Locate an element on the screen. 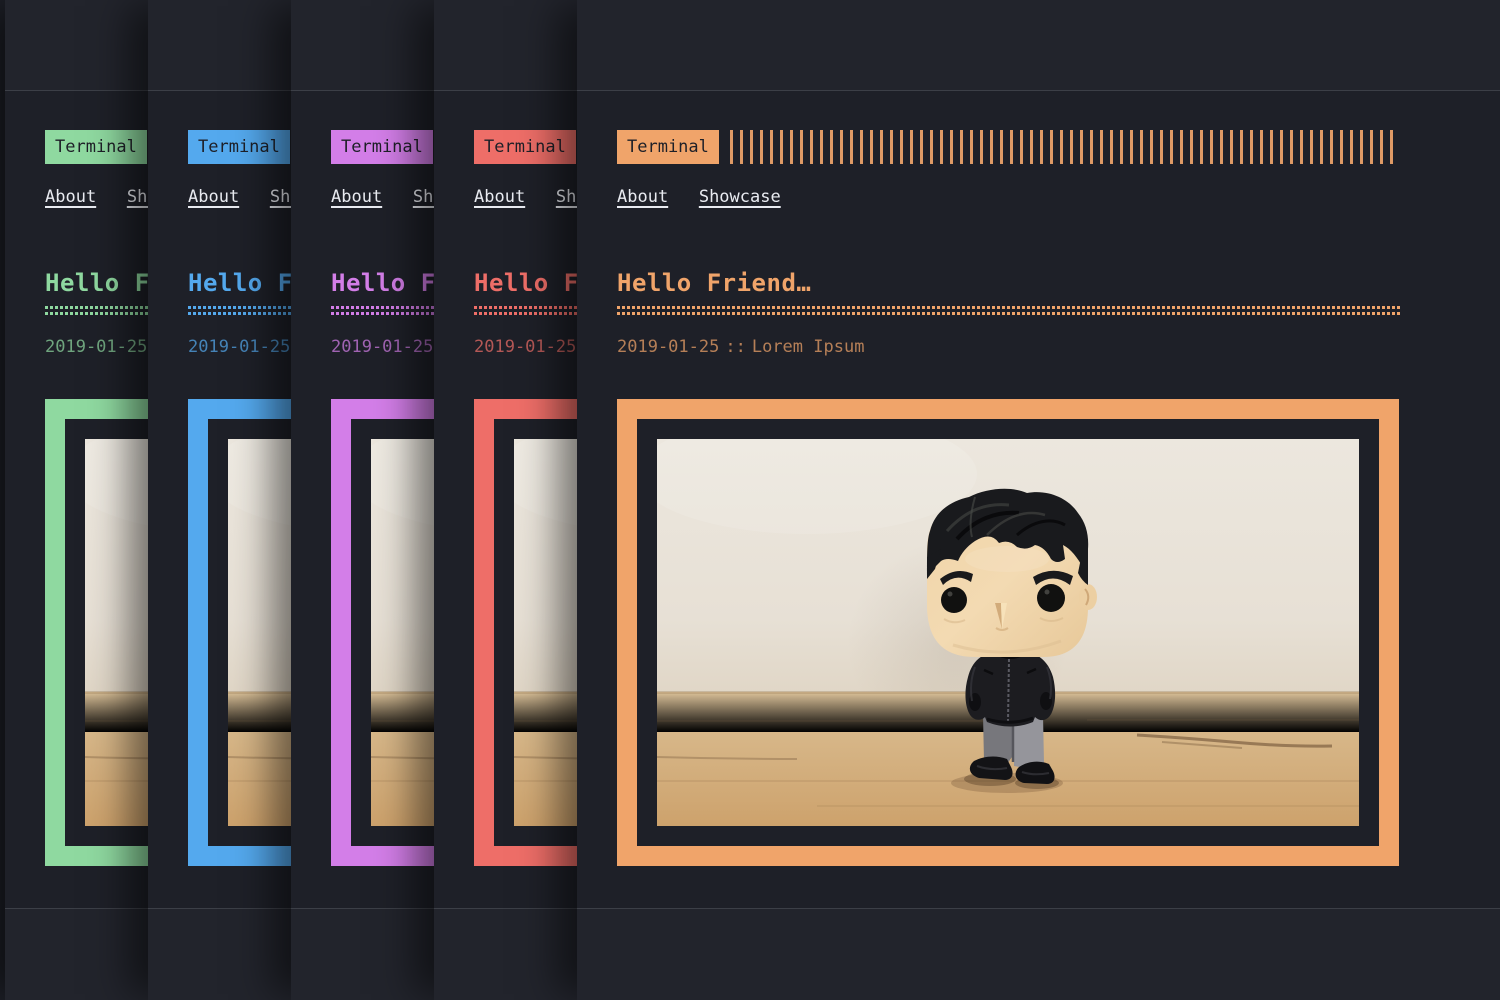 This screenshot has height=1000, width=1500. site-nav: About Showcase is located at coordinates (1008, 197).